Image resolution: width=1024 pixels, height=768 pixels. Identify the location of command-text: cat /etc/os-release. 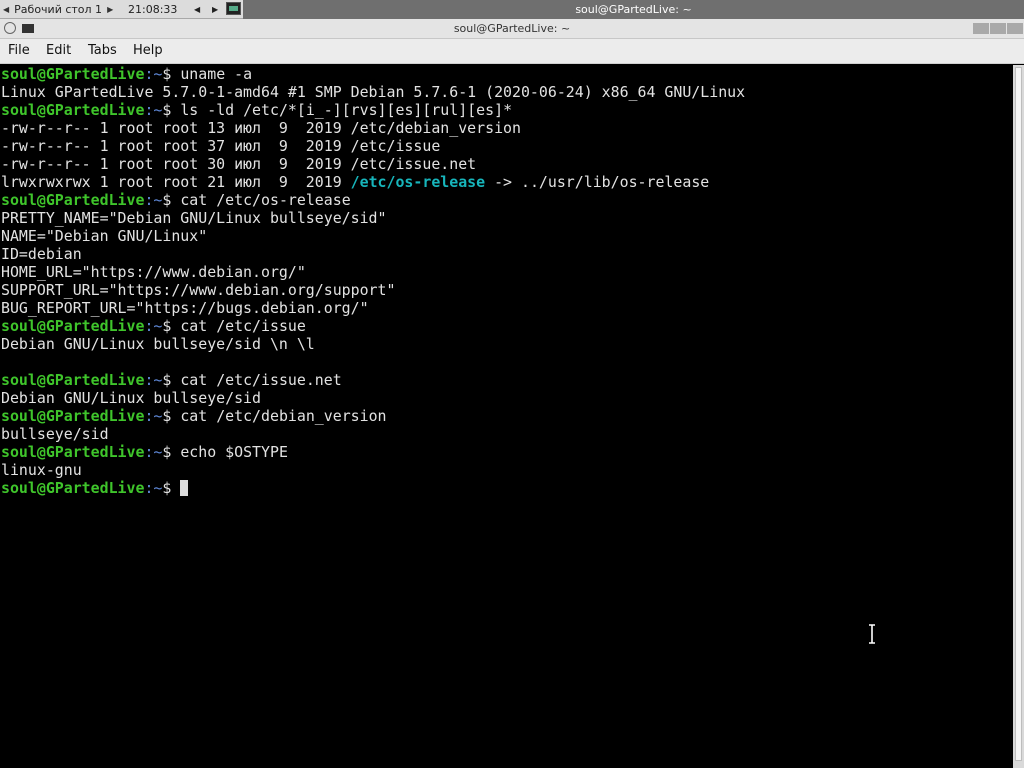
(265, 200).